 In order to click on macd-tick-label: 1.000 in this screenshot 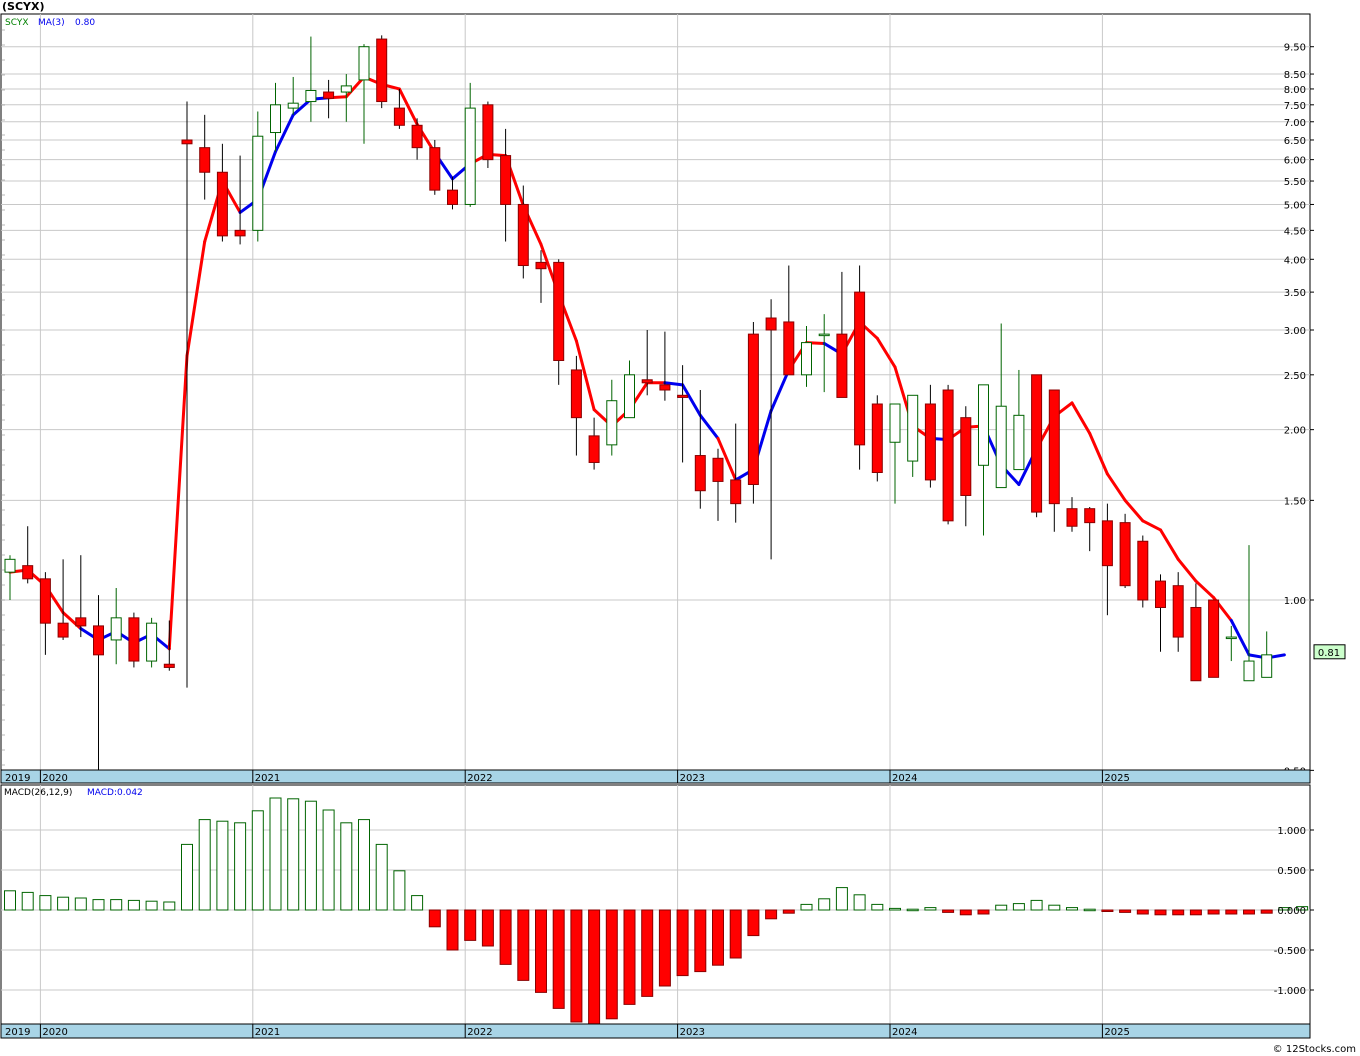, I will do `click(1291, 831)`.